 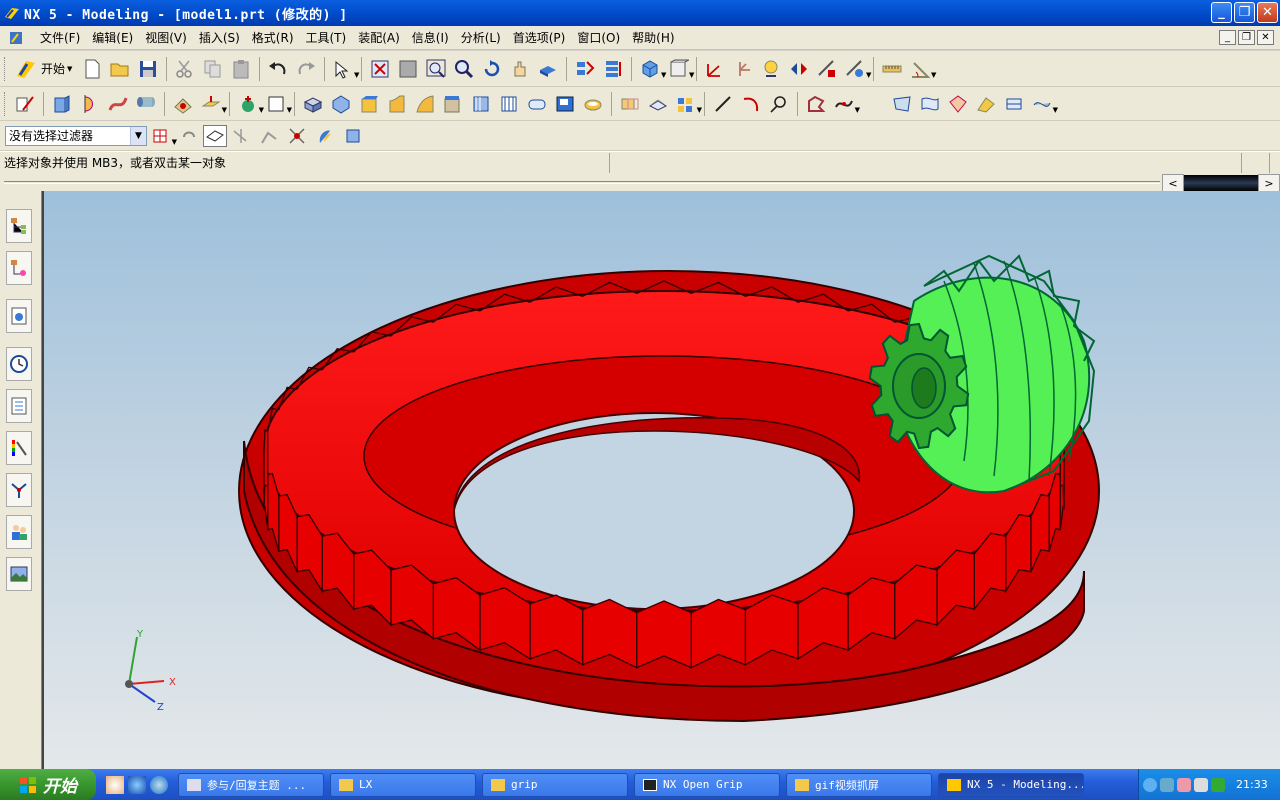 I want to click on selection-options-icon: ▼, so click(x=344, y=69).